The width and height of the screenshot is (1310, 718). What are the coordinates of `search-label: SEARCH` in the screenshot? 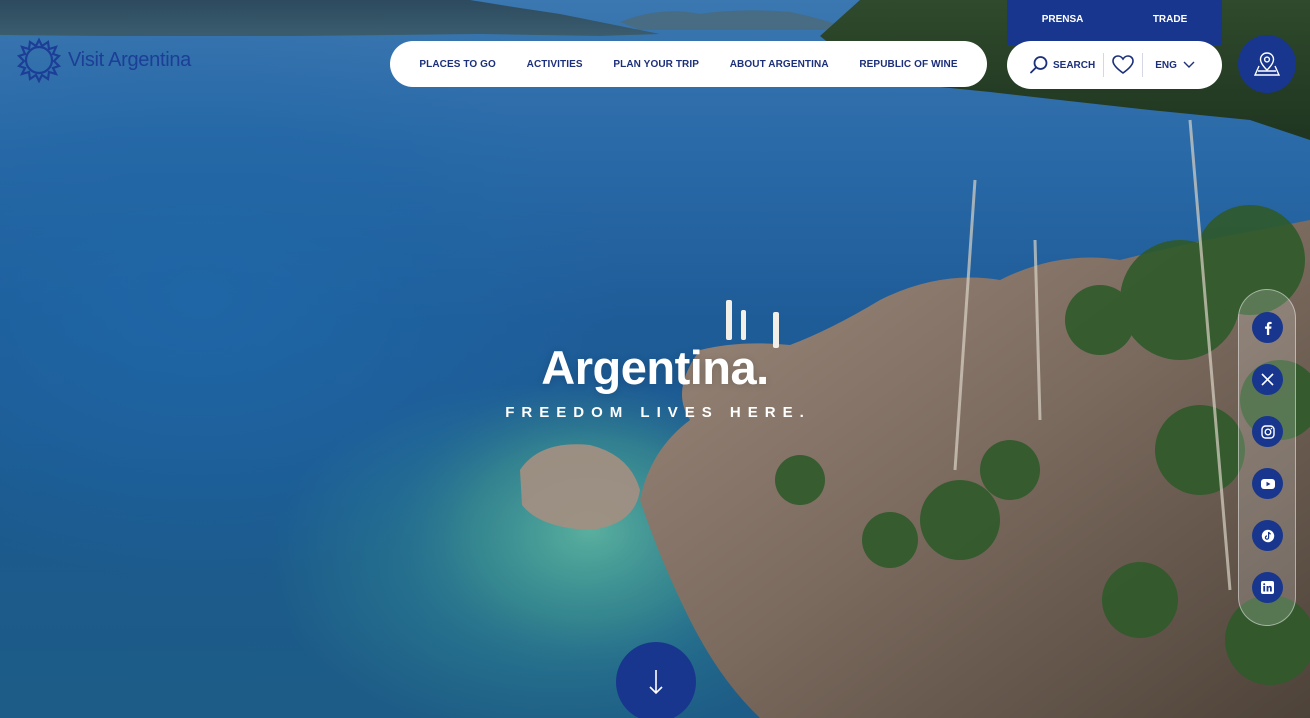 It's located at (1074, 65).